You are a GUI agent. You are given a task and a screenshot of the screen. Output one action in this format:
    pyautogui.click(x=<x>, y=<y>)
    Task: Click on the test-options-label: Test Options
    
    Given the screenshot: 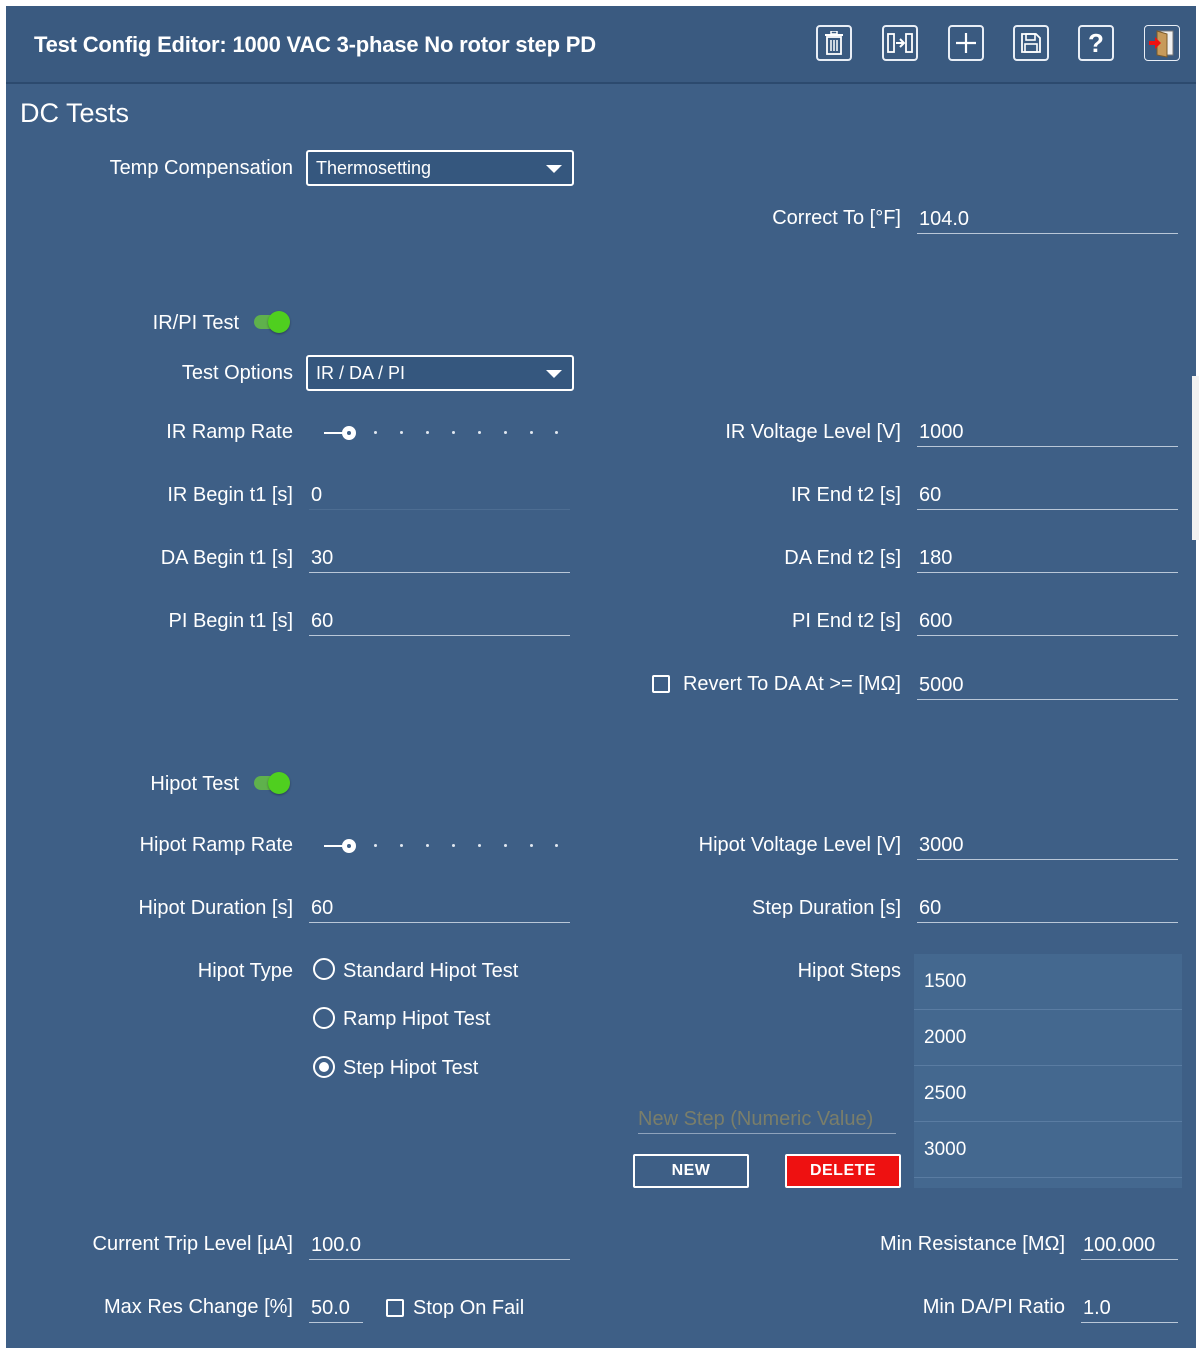 What is the action you would take?
    pyautogui.click(x=237, y=373)
    